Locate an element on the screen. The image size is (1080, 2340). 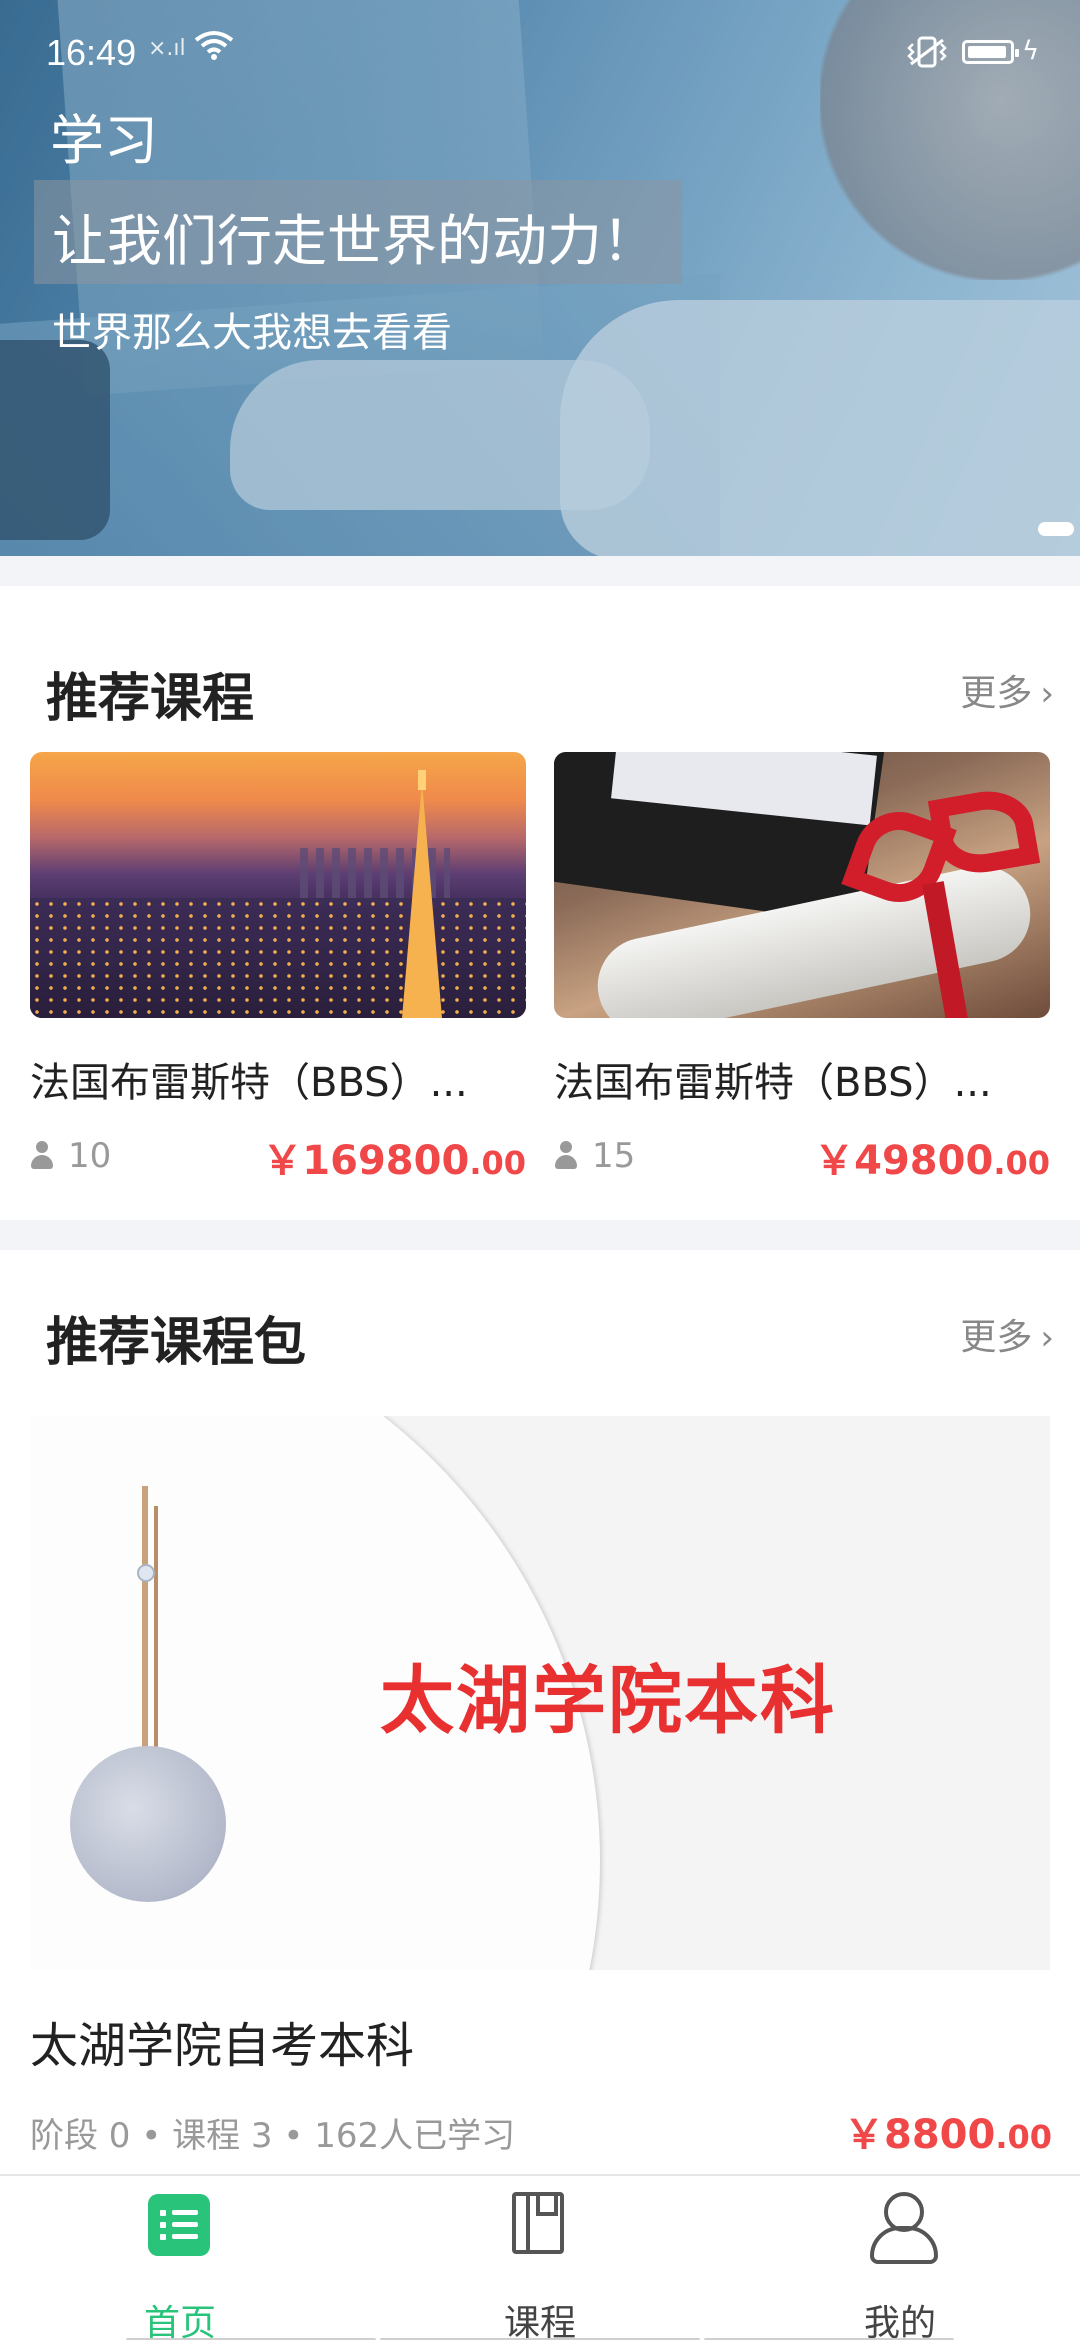
wifi-icon is located at coordinates (214, 45).